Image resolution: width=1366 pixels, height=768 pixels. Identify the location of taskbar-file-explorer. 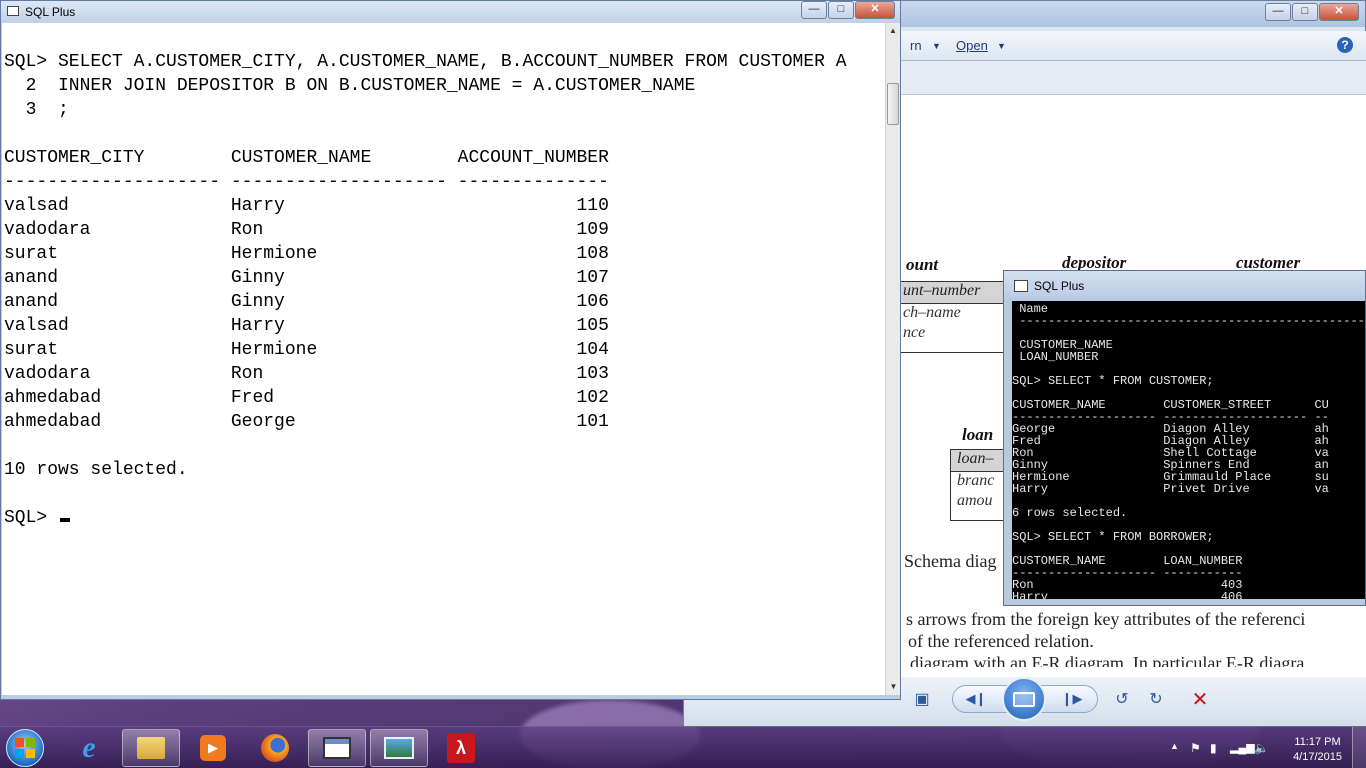
(151, 748).